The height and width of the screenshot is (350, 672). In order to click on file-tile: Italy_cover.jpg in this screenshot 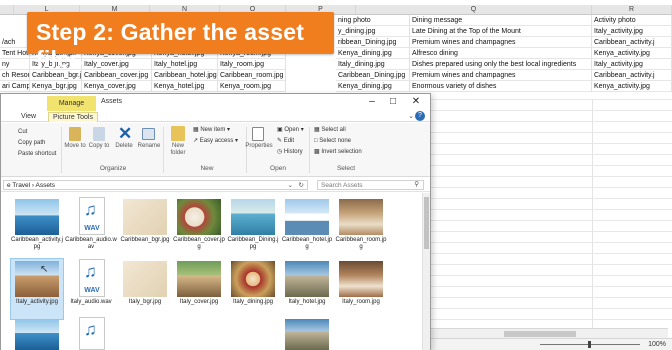, I will do `click(199, 289)`.